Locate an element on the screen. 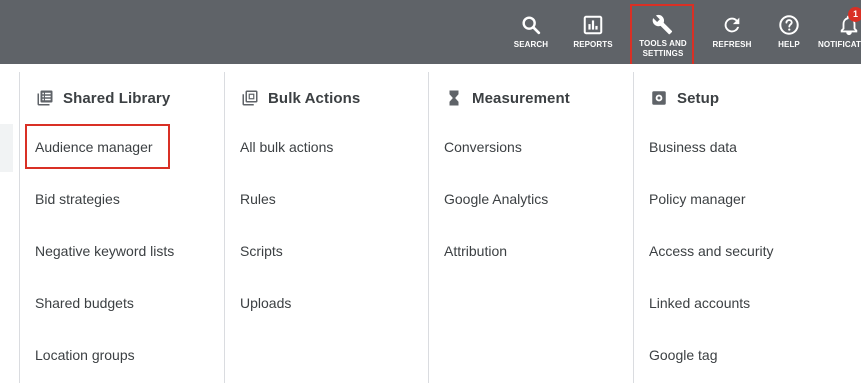 The image size is (861, 383). menu-item-linked-accounts: Linked accounts is located at coordinates (699, 303).